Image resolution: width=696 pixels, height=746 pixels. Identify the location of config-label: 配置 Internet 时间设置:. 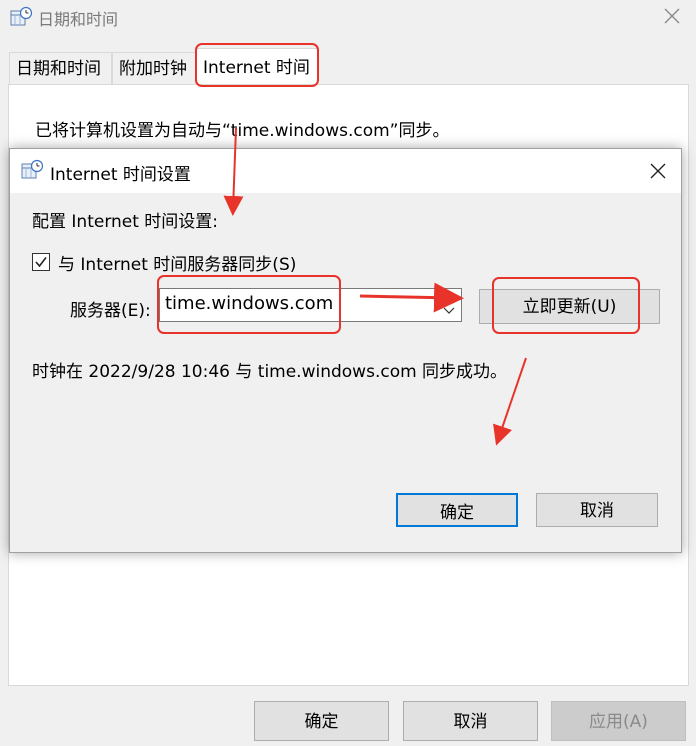
(125, 222).